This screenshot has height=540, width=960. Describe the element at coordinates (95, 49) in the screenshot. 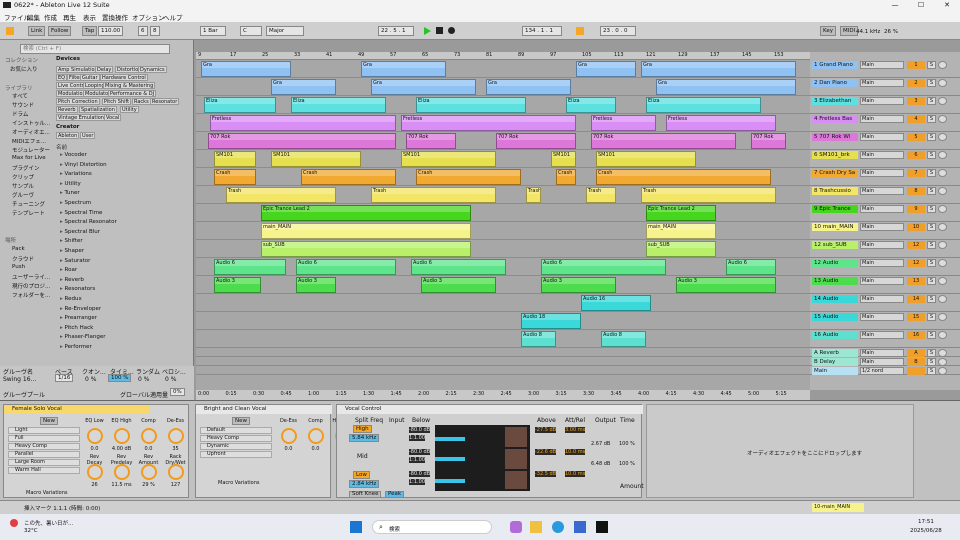

I see `search-input: 検索 (Ctrl + F)` at that location.